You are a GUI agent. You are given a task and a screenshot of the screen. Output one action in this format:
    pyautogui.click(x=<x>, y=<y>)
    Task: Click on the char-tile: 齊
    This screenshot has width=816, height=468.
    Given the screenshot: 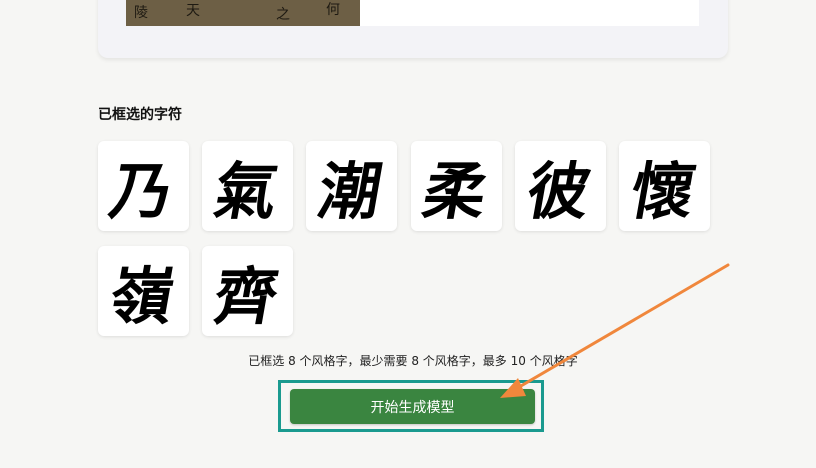 What is the action you would take?
    pyautogui.click(x=247, y=291)
    